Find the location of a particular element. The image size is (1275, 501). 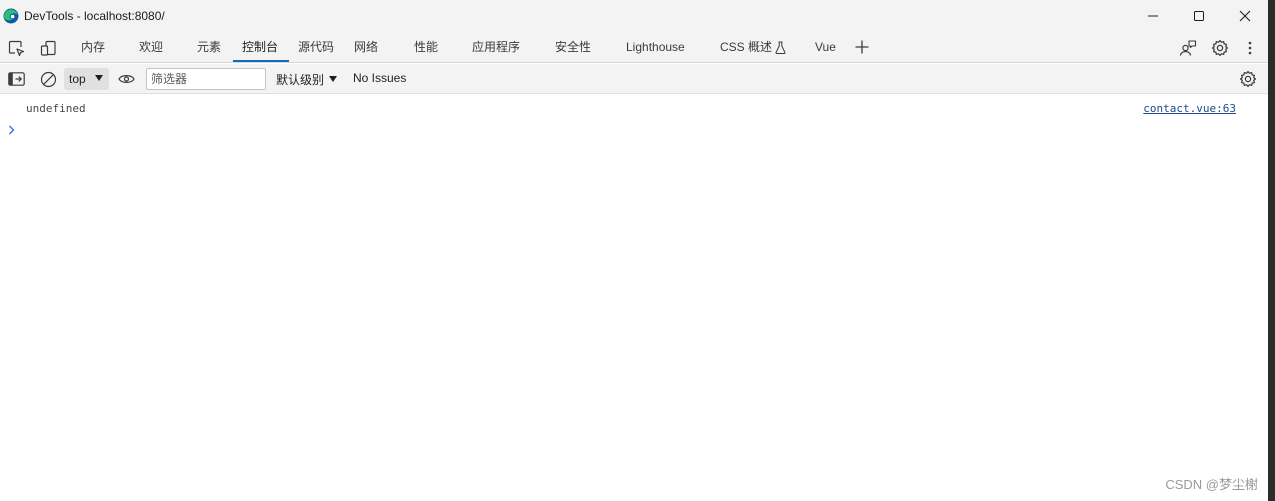

minimize-icon is located at coordinates (1153, 16).